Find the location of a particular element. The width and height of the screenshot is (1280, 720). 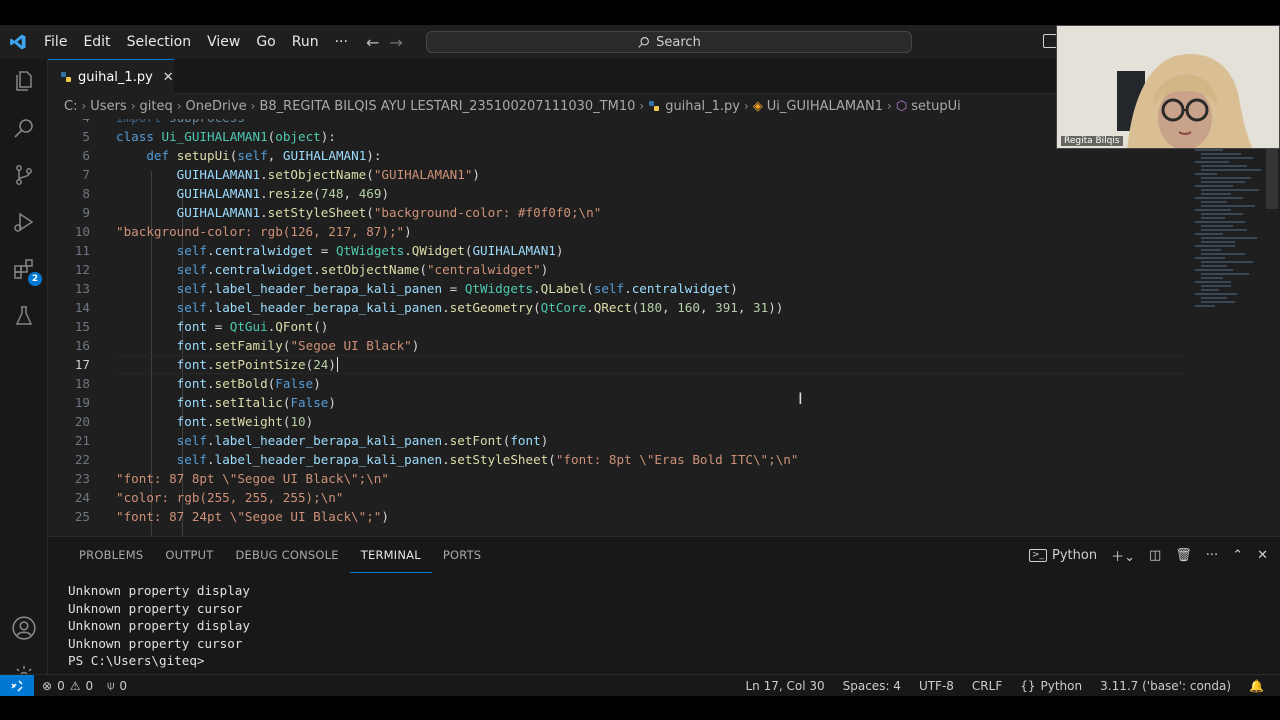

breadcrumb-item: setupUi is located at coordinates (936, 106).